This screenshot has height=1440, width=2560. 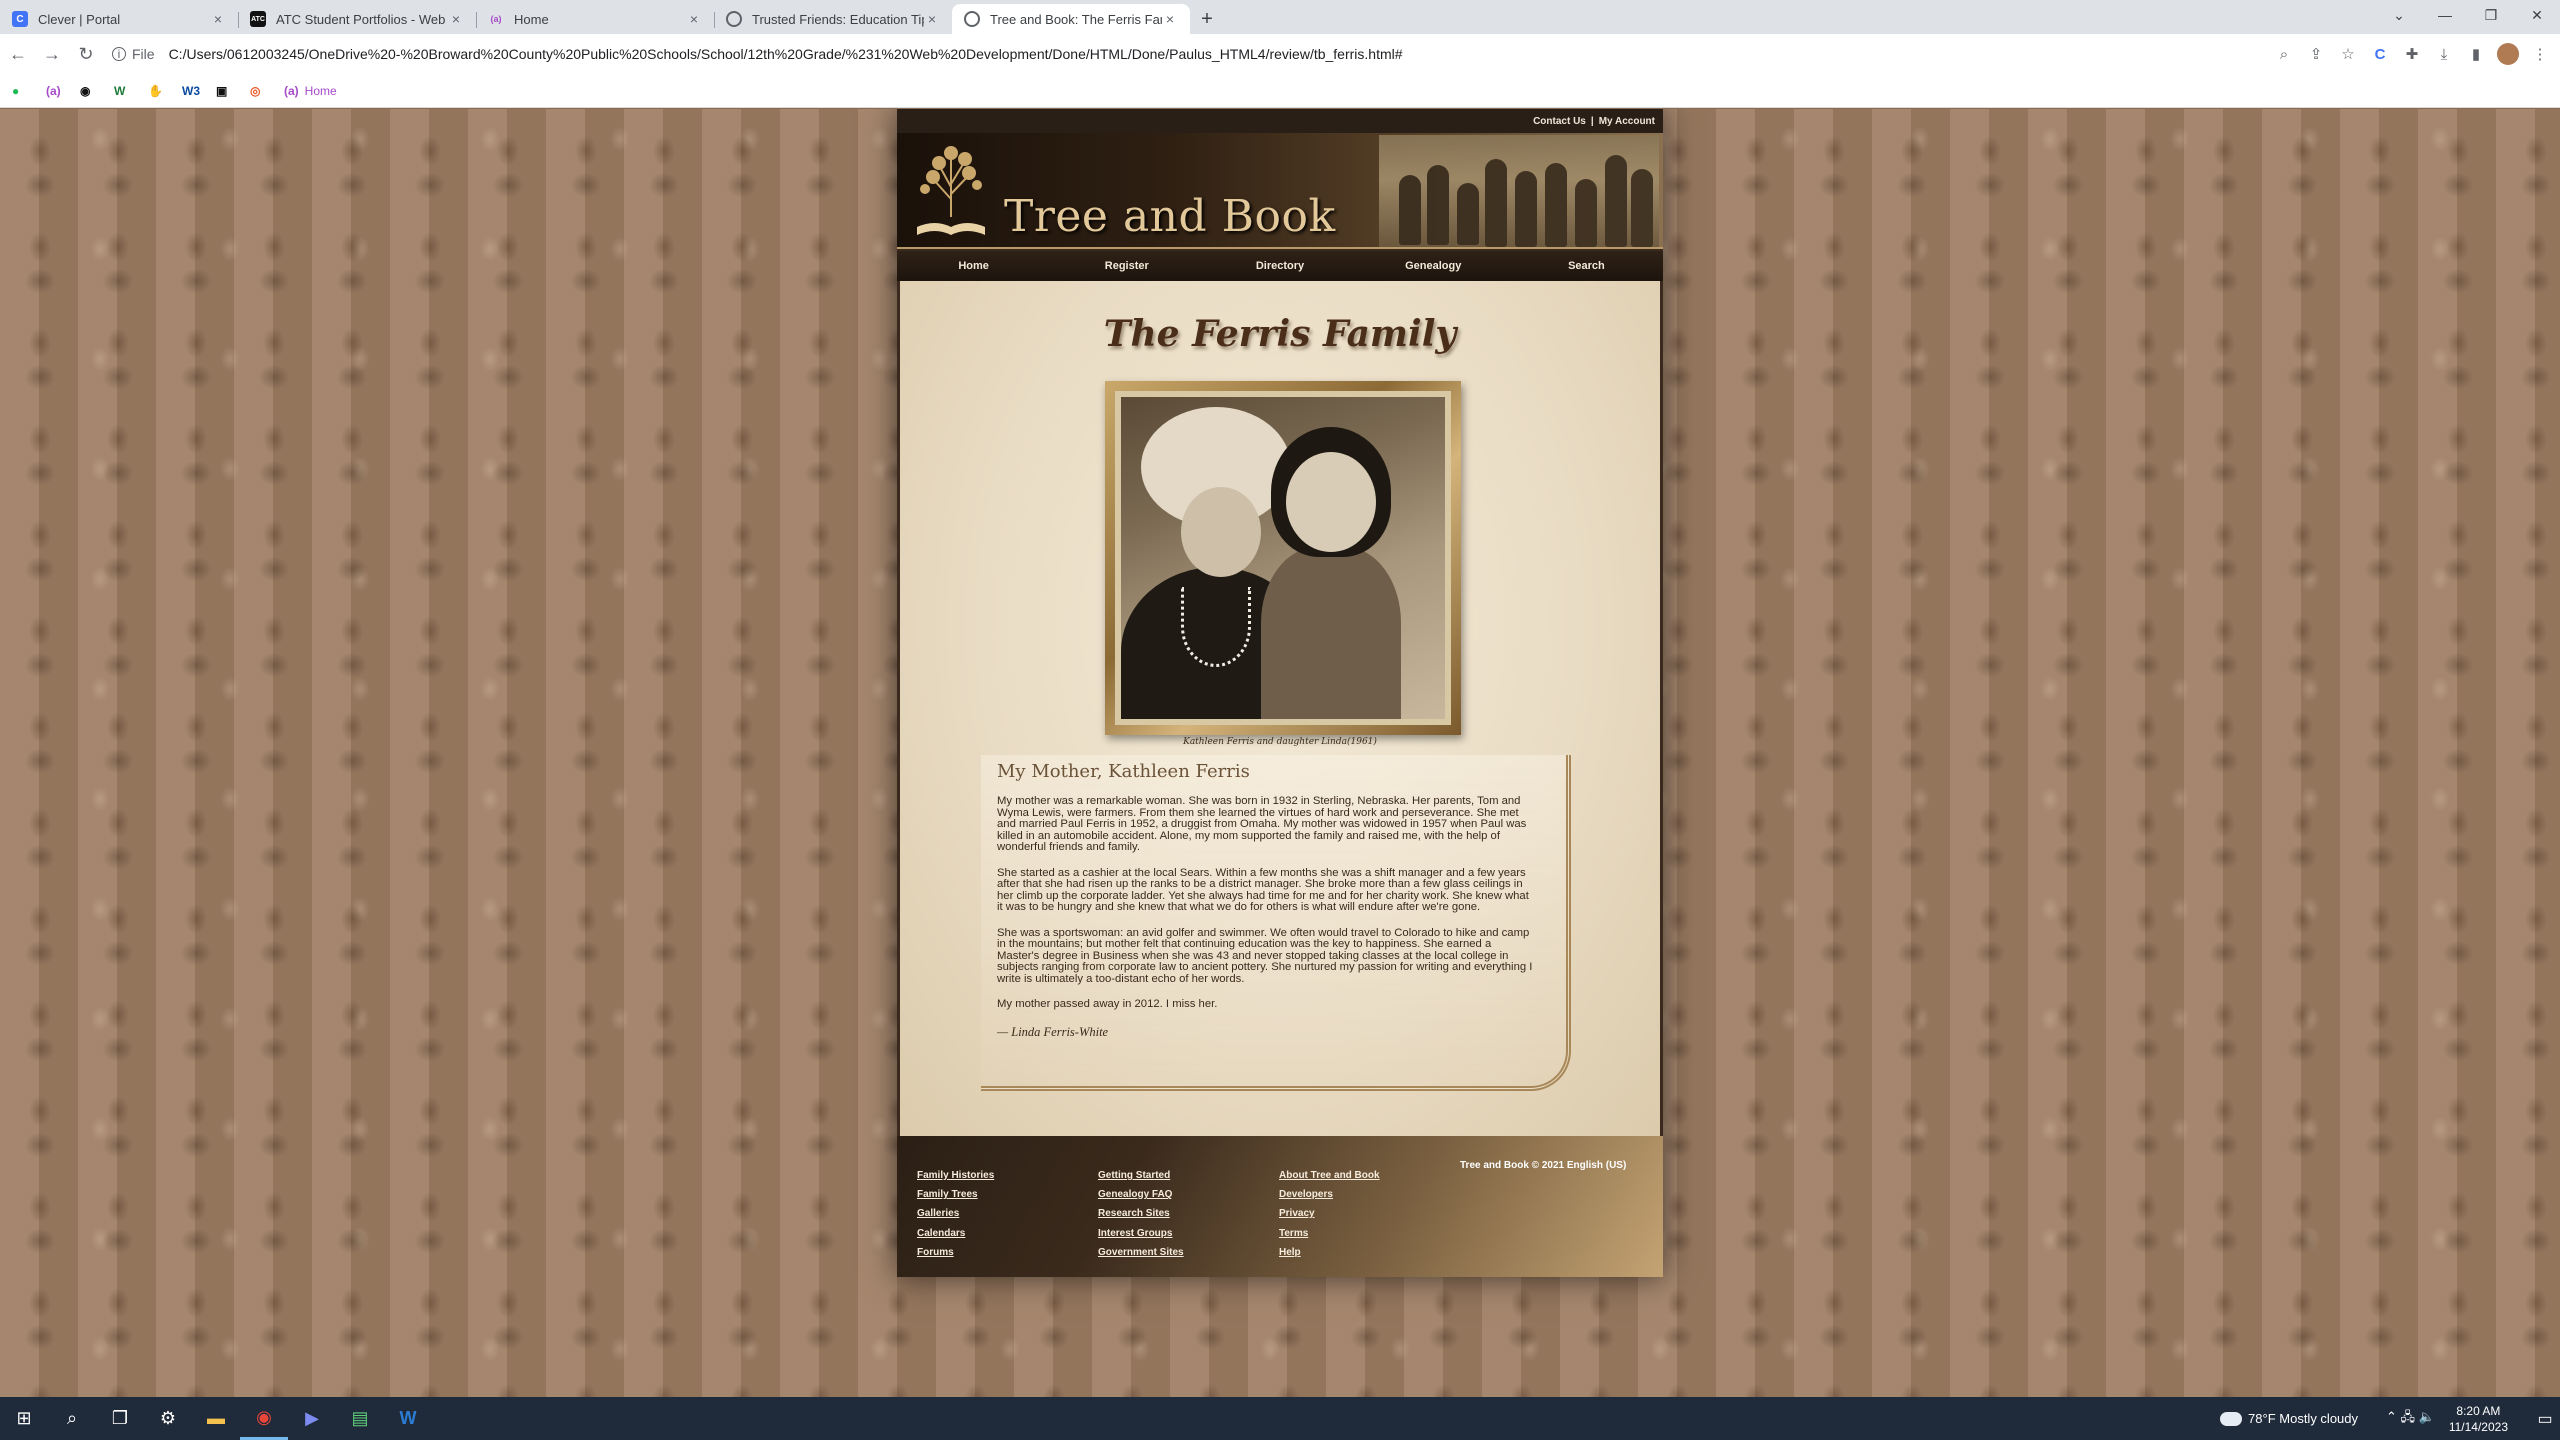 What do you see at coordinates (1126, 266) in the screenshot?
I see `nav-register: Register` at bounding box center [1126, 266].